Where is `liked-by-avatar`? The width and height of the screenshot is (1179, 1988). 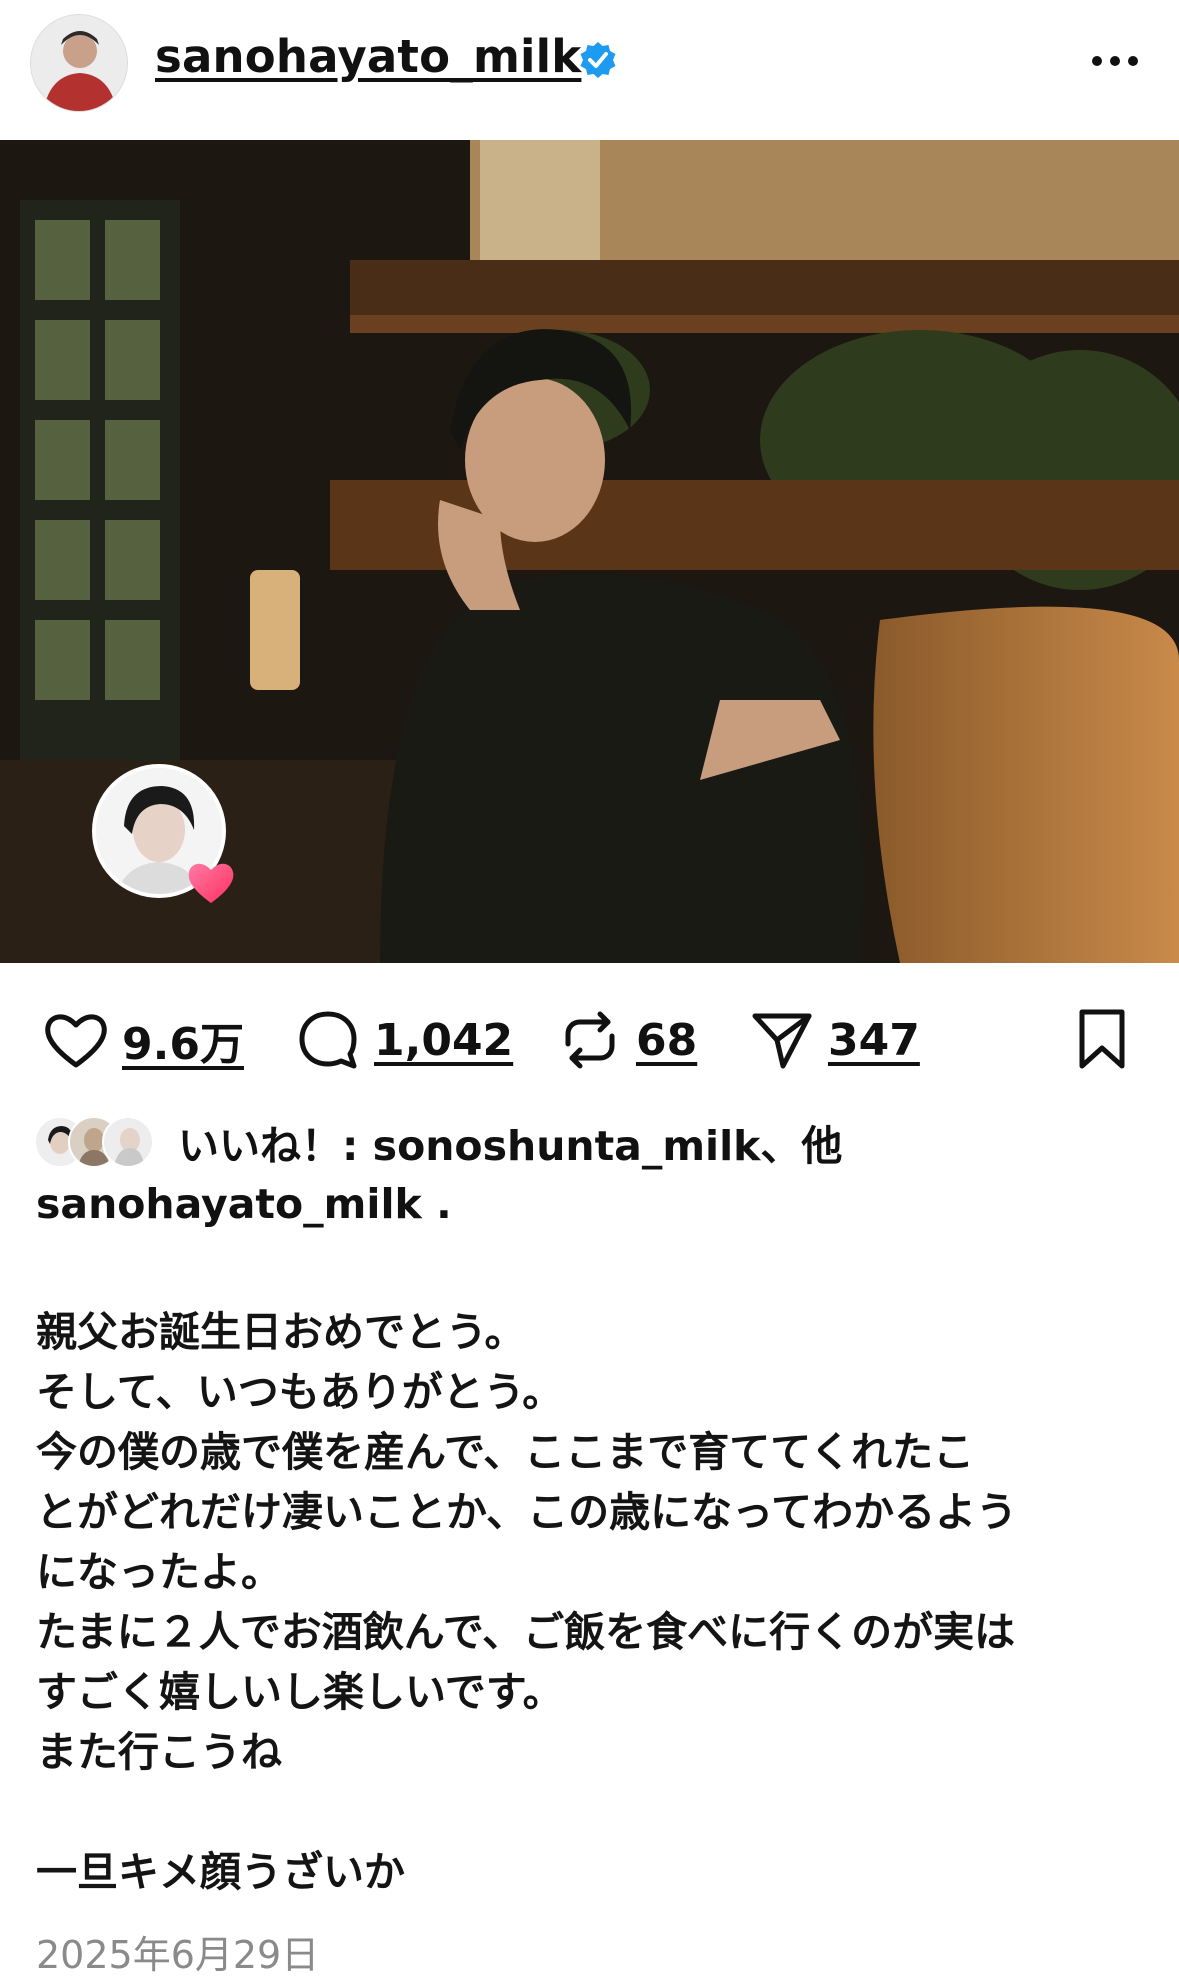
liked-by-avatar is located at coordinates (128, 1142).